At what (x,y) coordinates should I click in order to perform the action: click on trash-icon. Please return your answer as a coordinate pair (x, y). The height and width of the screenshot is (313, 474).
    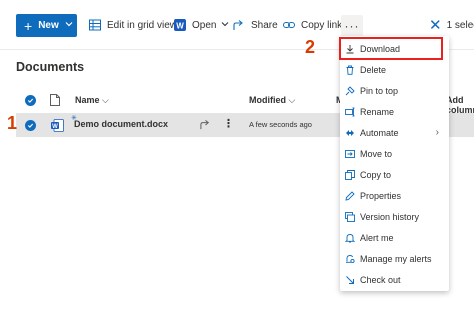
    Looking at the image, I should click on (350, 70).